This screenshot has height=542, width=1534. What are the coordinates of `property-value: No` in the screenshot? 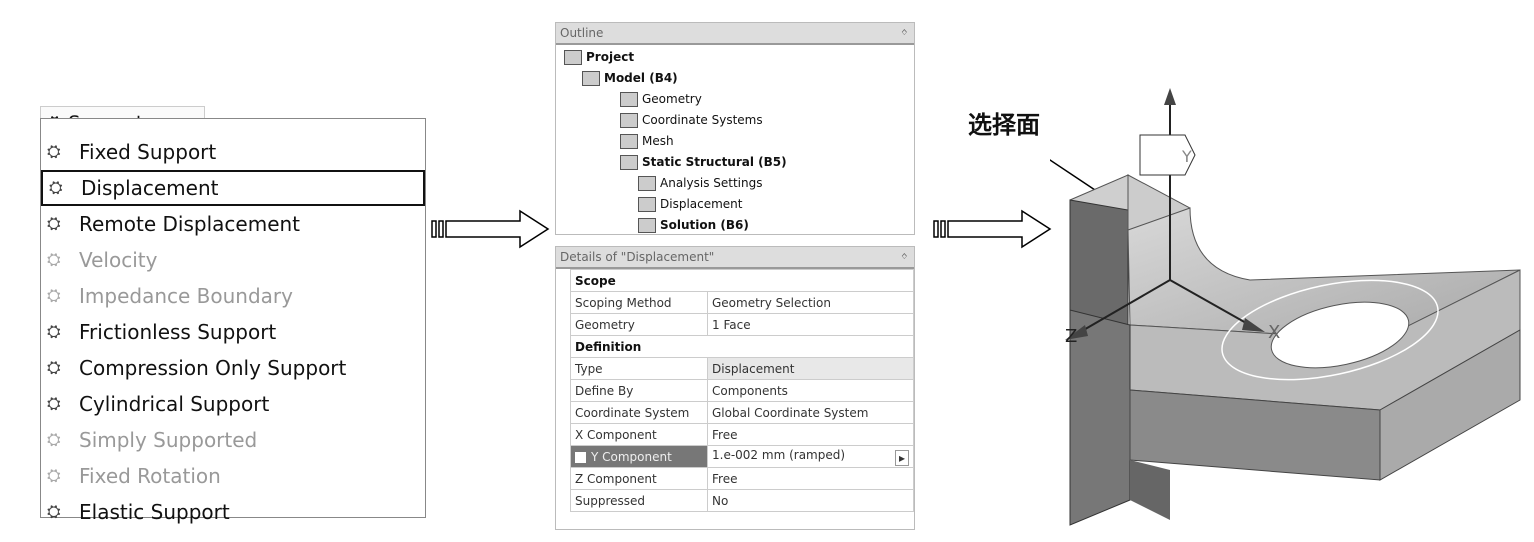 It's located at (810, 500).